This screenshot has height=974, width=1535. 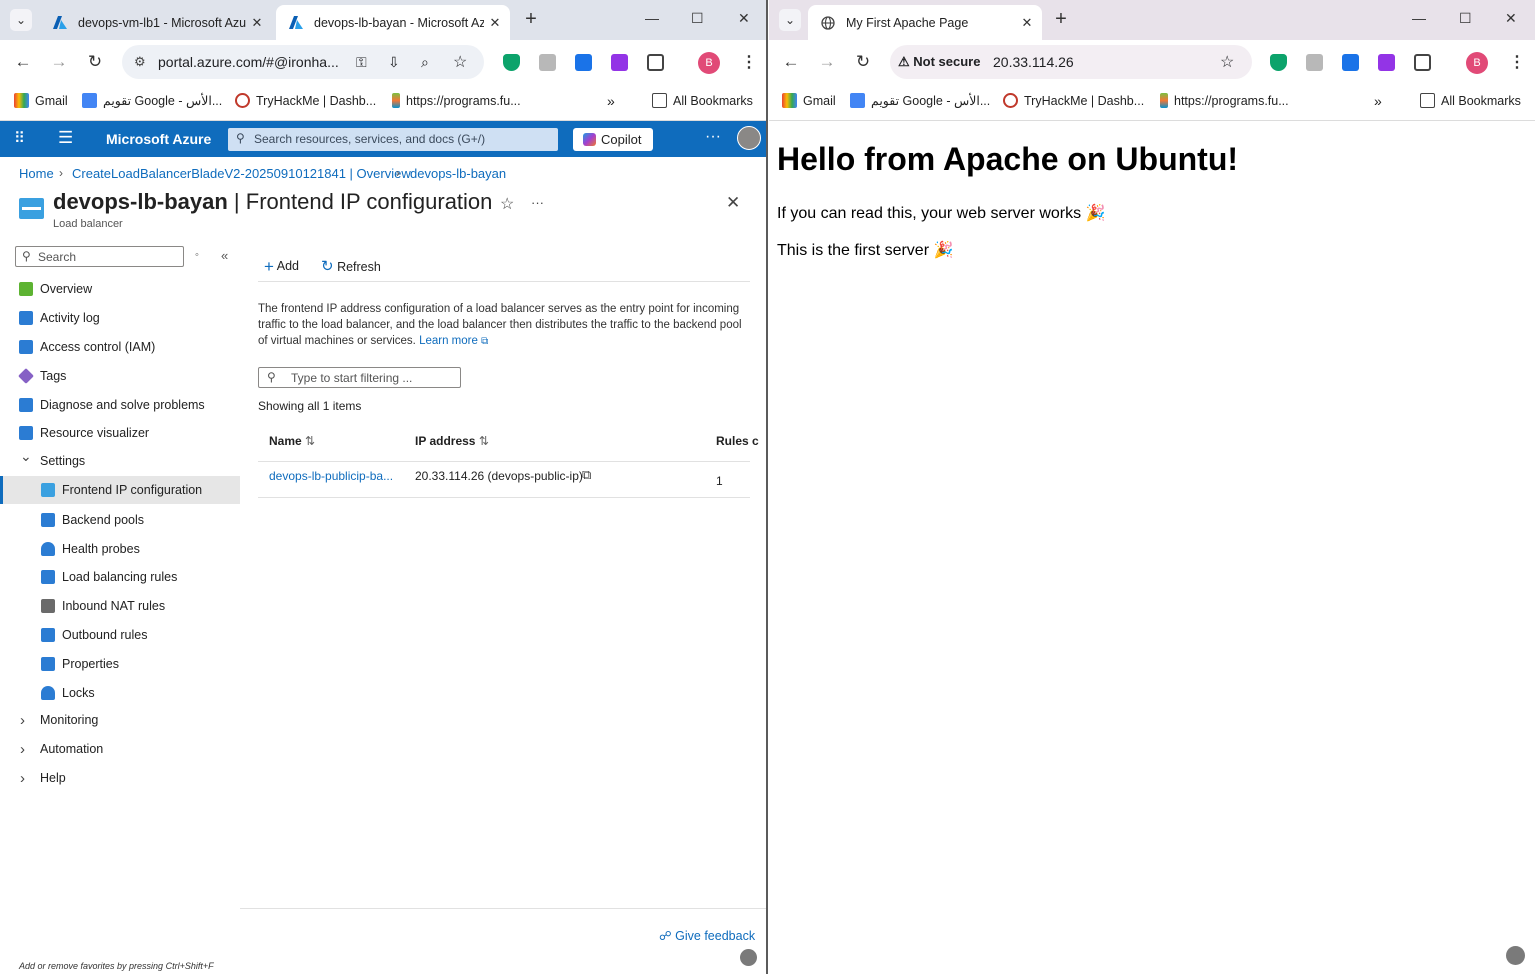 What do you see at coordinates (120, 490) in the screenshot?
I see `sidebar-item-frontend-ip-configuration: Frontend IP configuration` at bounding box center [120, 490].